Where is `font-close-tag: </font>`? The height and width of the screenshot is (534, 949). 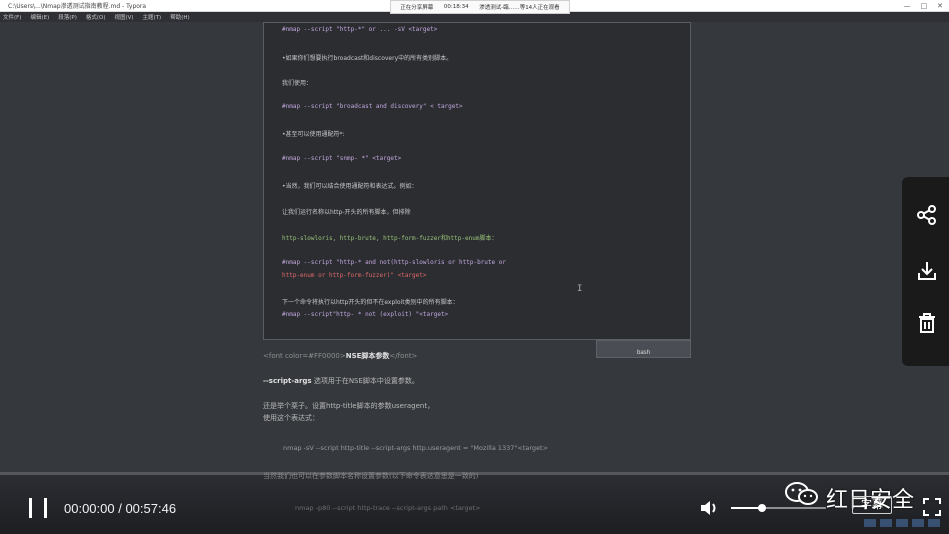 font-close-tag: </font> is located at coordinates (403, 356).